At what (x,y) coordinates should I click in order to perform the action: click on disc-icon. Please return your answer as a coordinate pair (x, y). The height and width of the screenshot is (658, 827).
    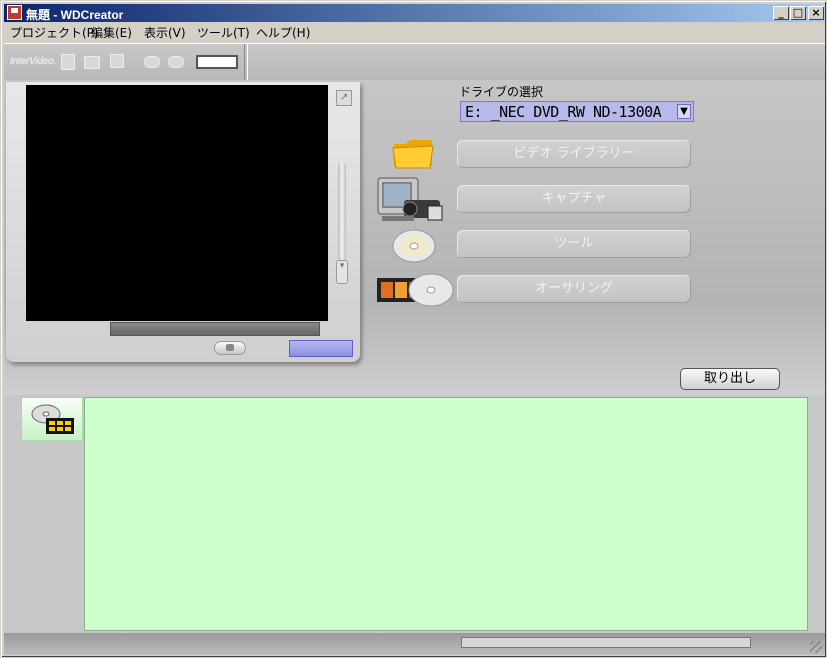
    Looking at the image, I should click on (414, 246).